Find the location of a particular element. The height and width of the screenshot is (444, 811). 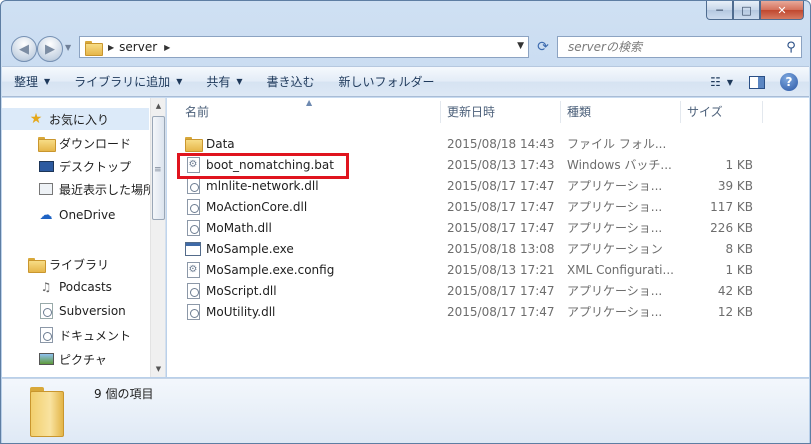

file-name: MoMath.dll is located at coordinates (239, 227).